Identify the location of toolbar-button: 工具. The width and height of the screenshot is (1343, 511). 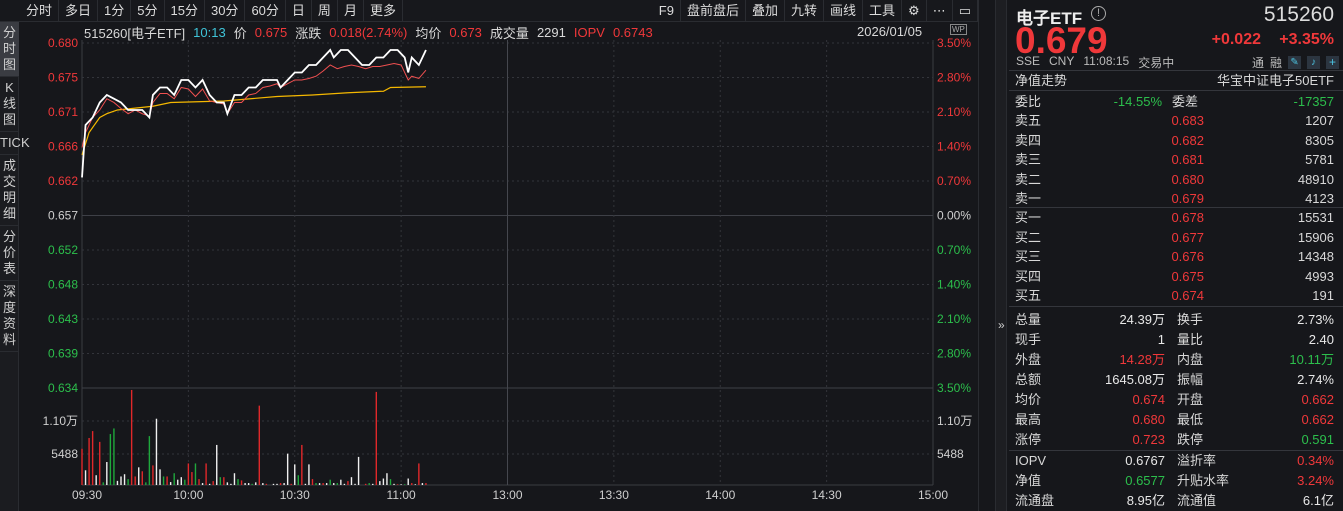
(883, 11).